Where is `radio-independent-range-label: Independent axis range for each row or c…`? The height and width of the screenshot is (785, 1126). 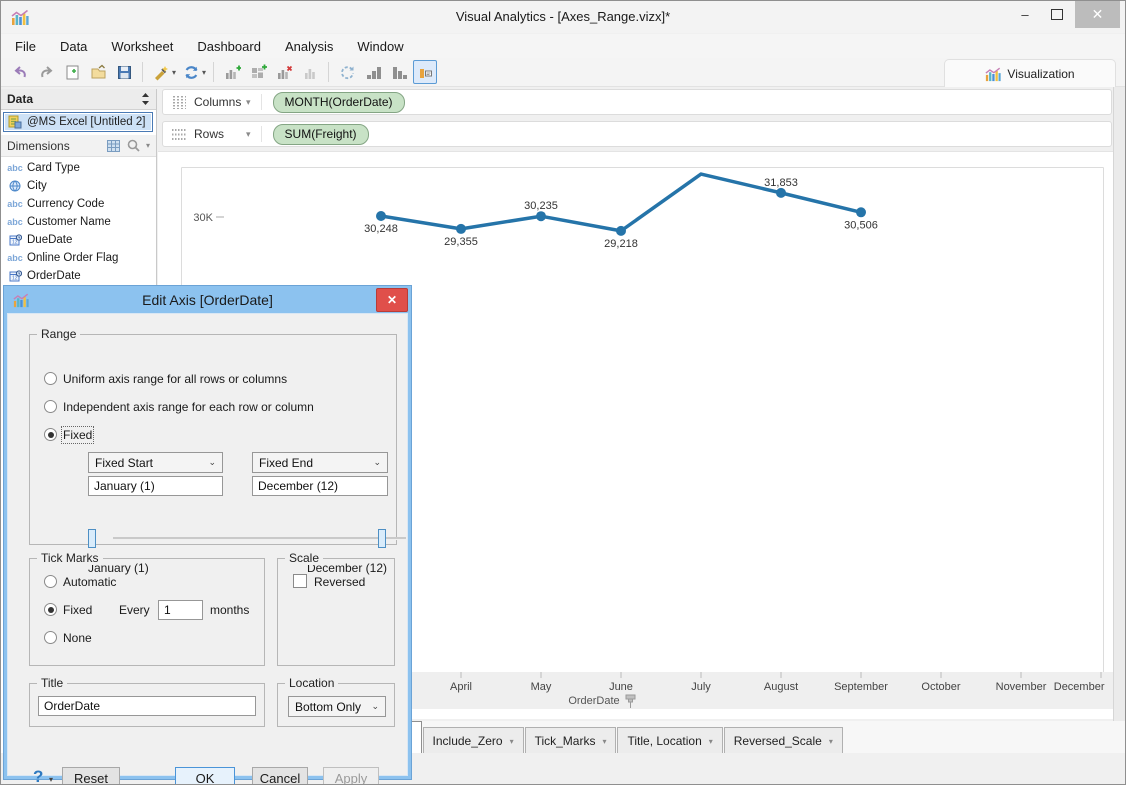 radio-independent-range-label: Independent axis range for each row or c… is located at coordinates (188, 407).